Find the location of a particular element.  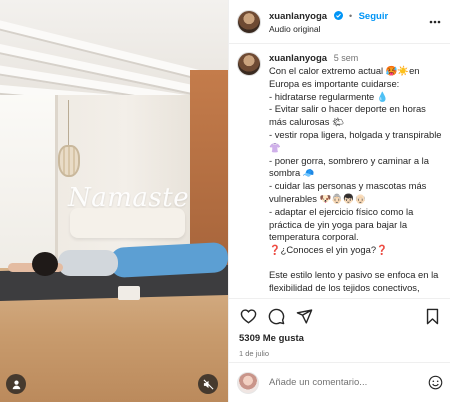

author-info: xuanlanyoga • Seguir Audio original is located at coordinates (348, 22).